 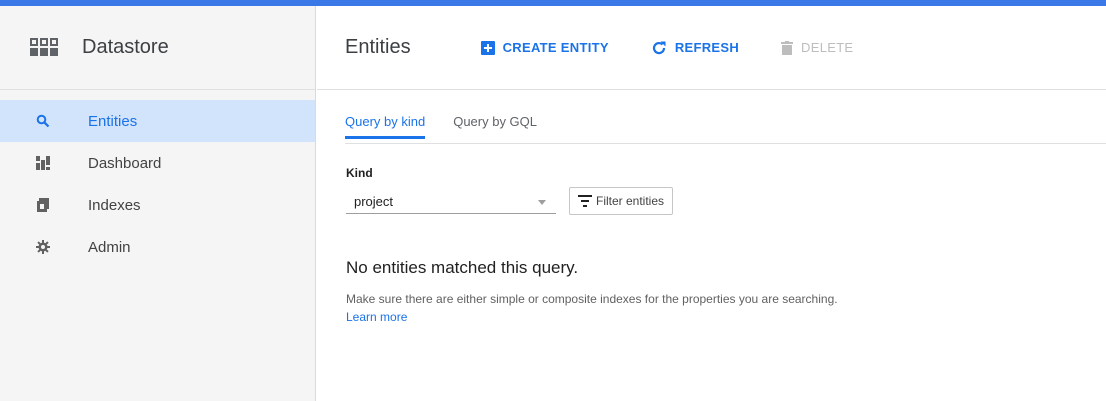 What do you see at coordinates (378, 47) in the screenshot?
I see `page-title: Entities` at bounding box center [378, 47].